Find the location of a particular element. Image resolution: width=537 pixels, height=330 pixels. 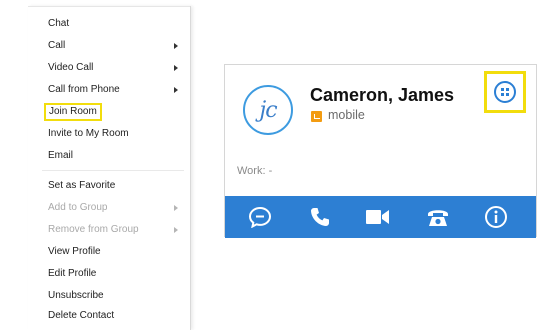

menu-item-chat: Chat is located at coordinates (58, 24).